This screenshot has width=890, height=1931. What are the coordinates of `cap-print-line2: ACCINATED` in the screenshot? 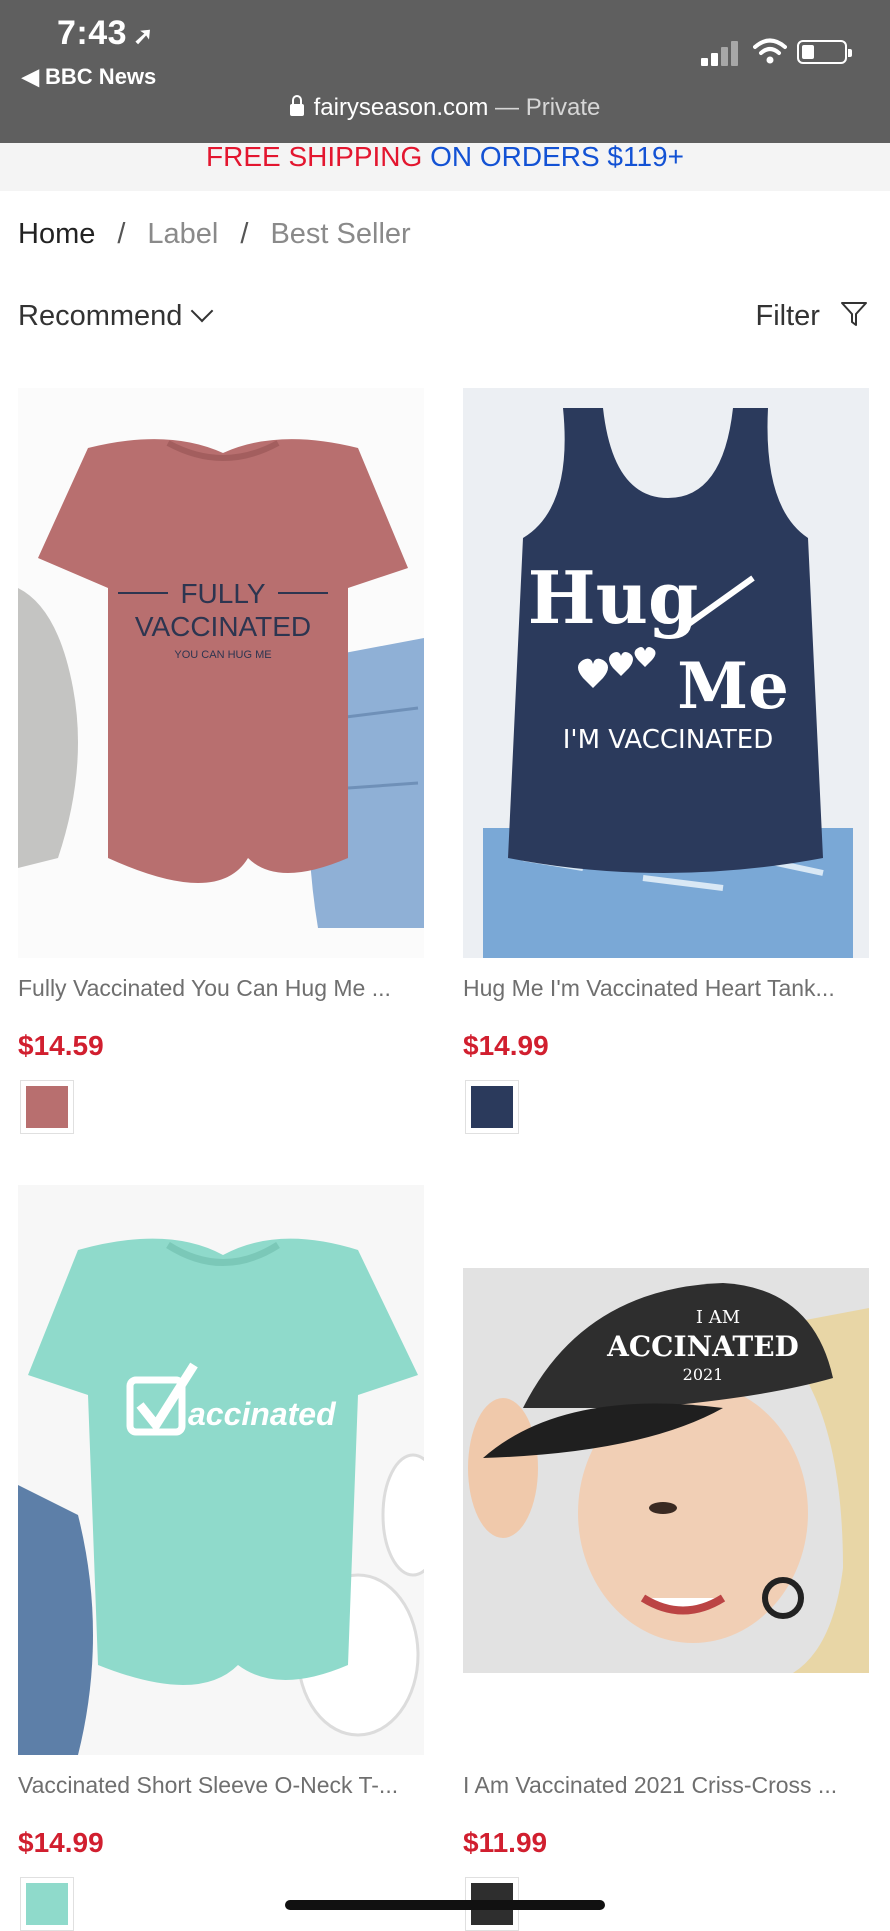 It's located at (702, 1346).